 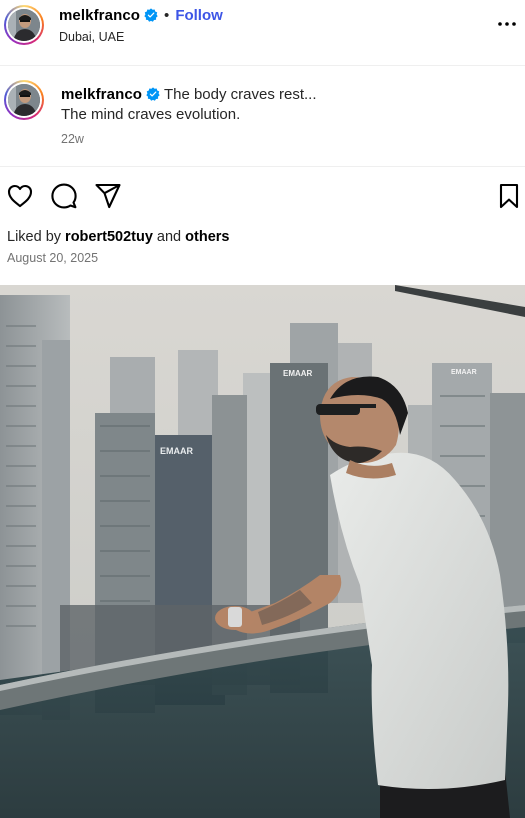 What do you see at coordinates (72, 139) in the screenshot?
I see `caption-timestamp: 22w` at bounding box center [72, 139].